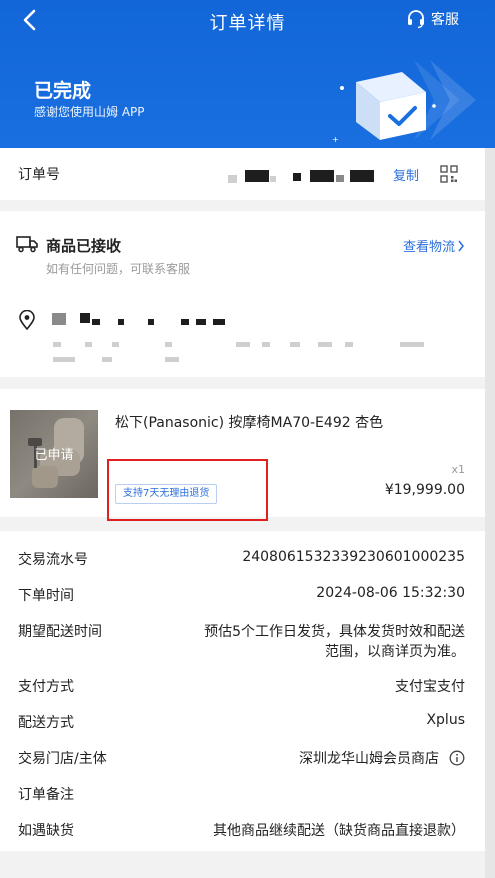  Describe the element at coordinates (247, 21) in the screenshot. I see `top-bar: 订单详情 客服` at that location.